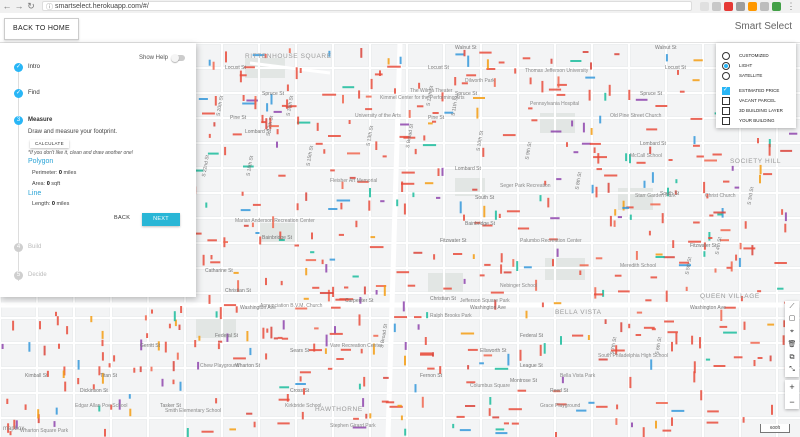 The height and width of the screenshot is (437, 800). What do you see at coordinates (37, 275) in the screenshot?
I see `step-decide: Decide` at bounding box center [37, 275].